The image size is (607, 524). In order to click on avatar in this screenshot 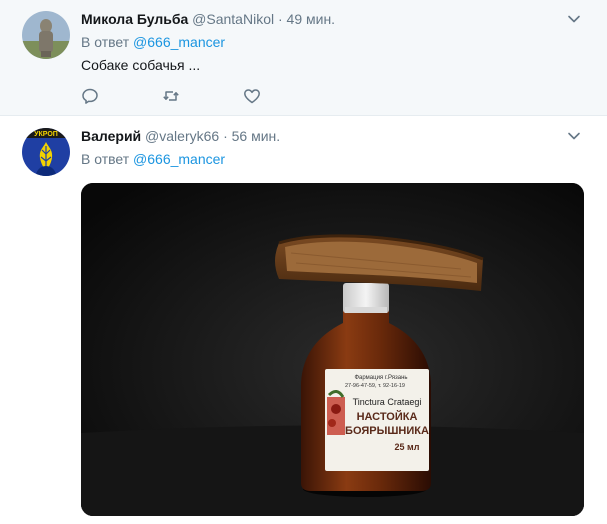, I will do `click(46, 35)`.